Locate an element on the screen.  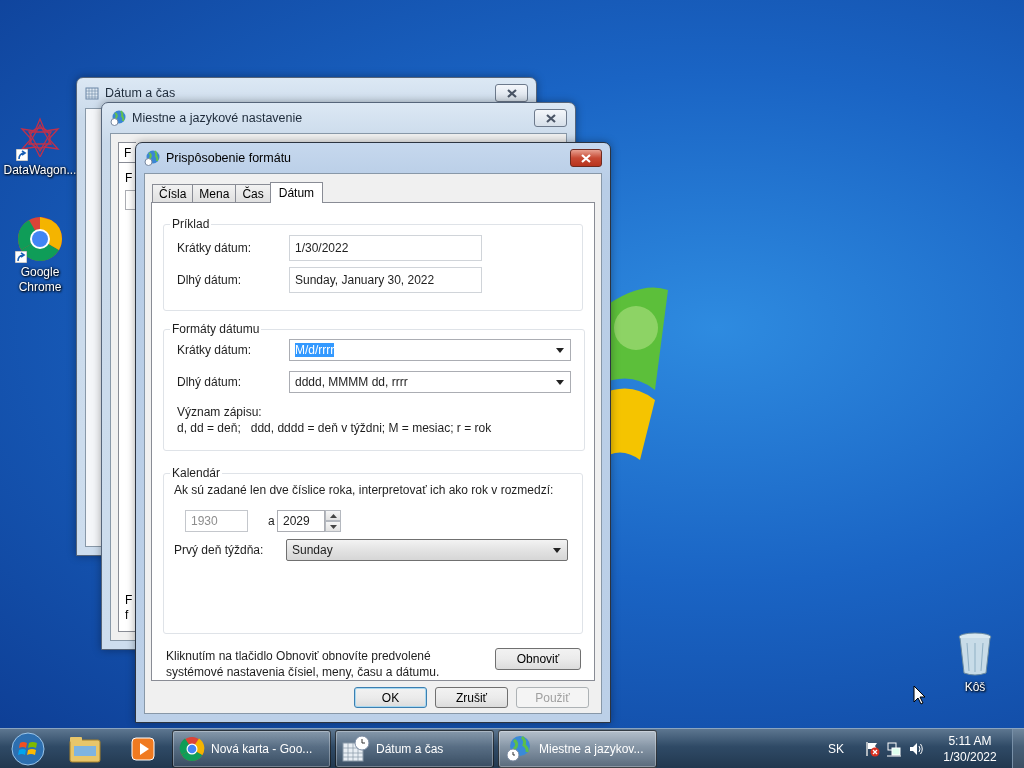
caret-down-icon is located at coordinates (333, 526).